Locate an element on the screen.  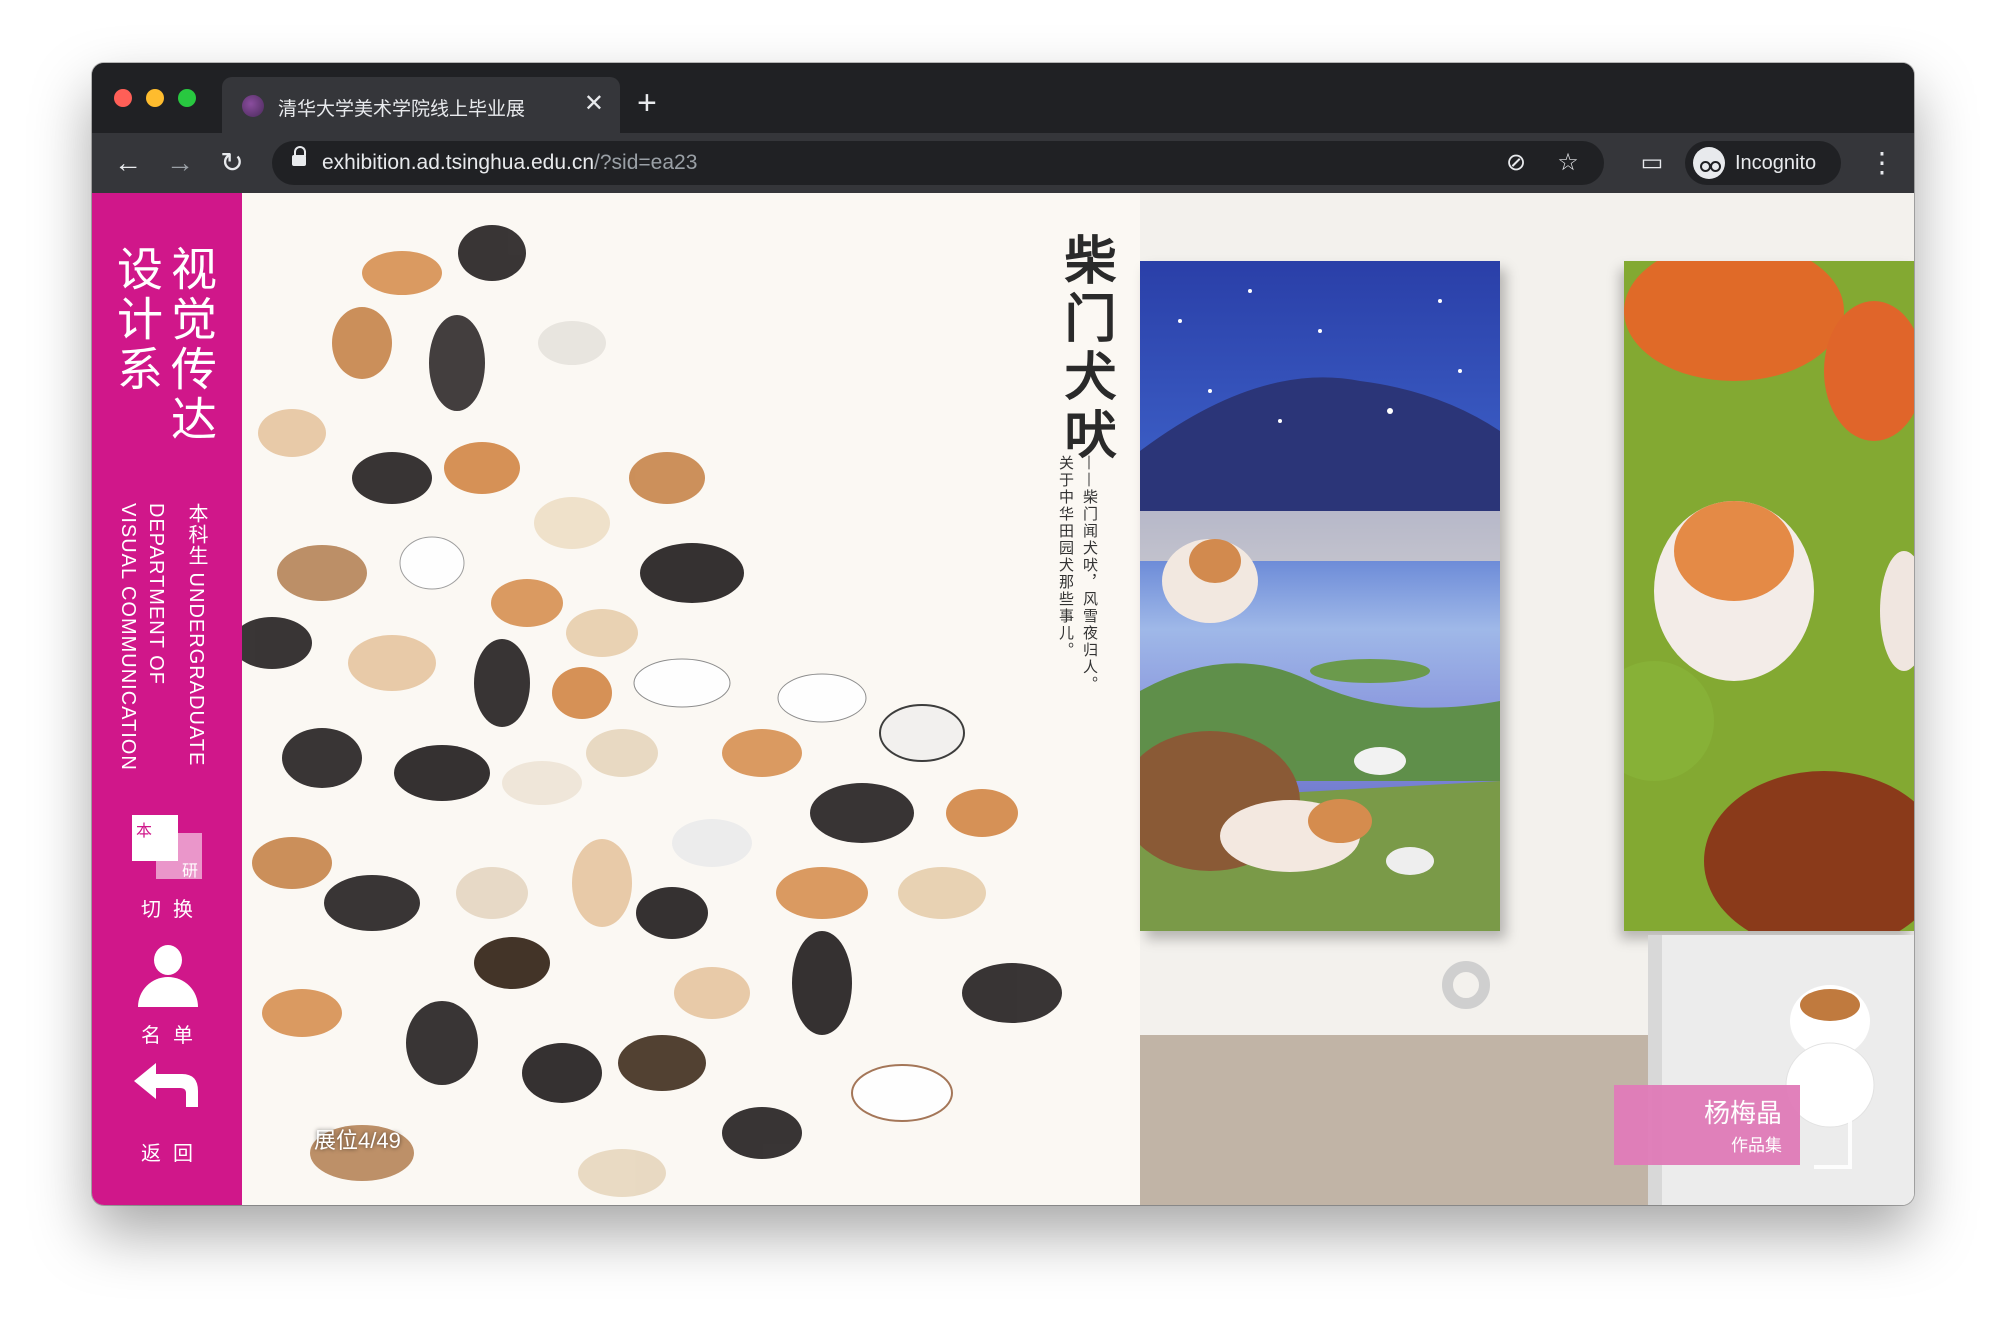
switch-label: 切换 is located at coordinates (167, 907).